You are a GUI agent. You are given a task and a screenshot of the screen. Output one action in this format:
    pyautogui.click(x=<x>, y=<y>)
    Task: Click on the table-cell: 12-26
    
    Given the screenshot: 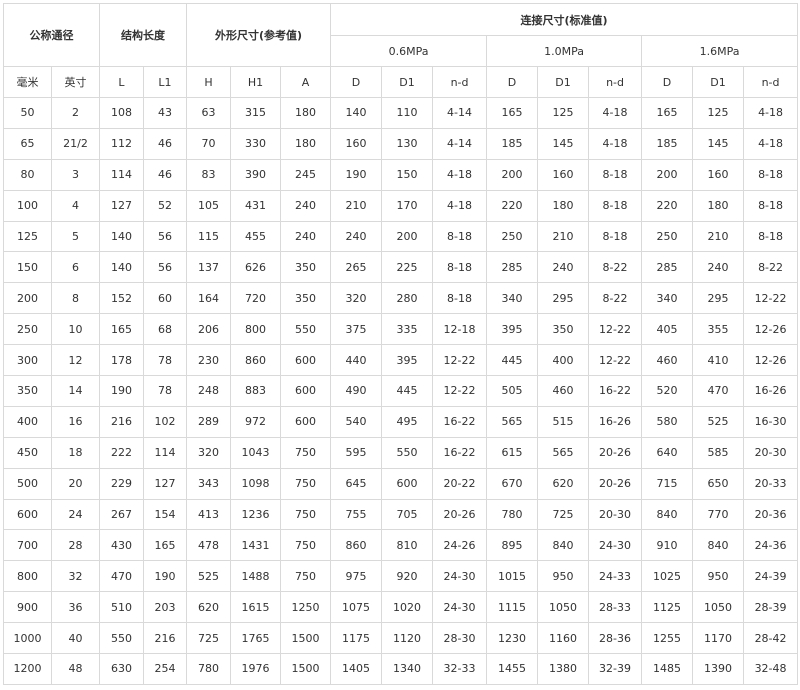 What is the action you would take?
    pyautogui.click(x=771, y=329)
    